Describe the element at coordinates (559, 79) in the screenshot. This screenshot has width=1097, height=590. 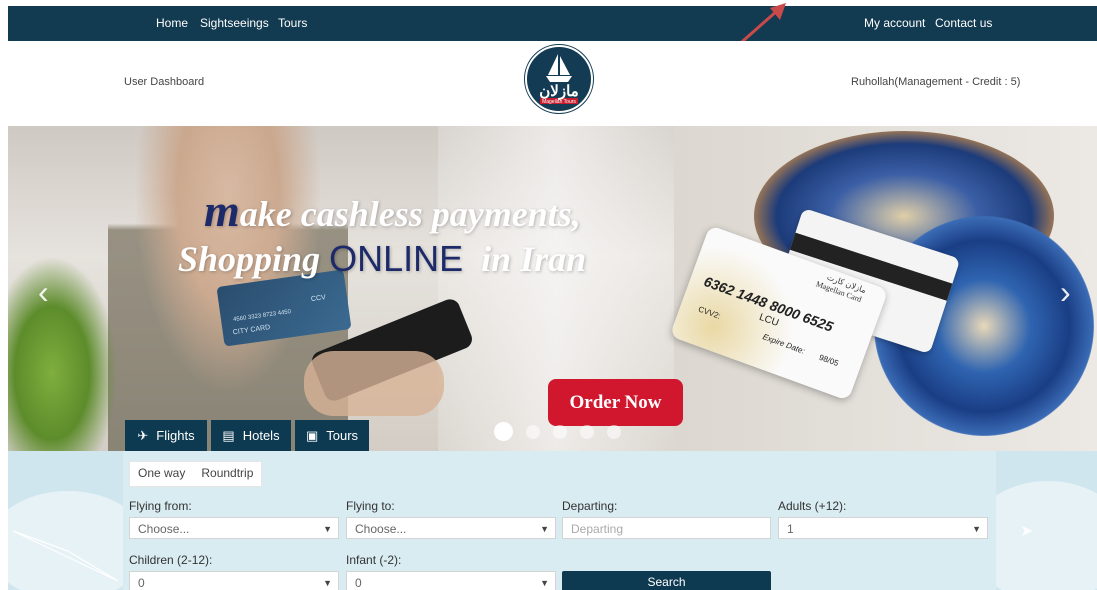
I see `magellan-logo: مازلان Magellan Tours` at that location.